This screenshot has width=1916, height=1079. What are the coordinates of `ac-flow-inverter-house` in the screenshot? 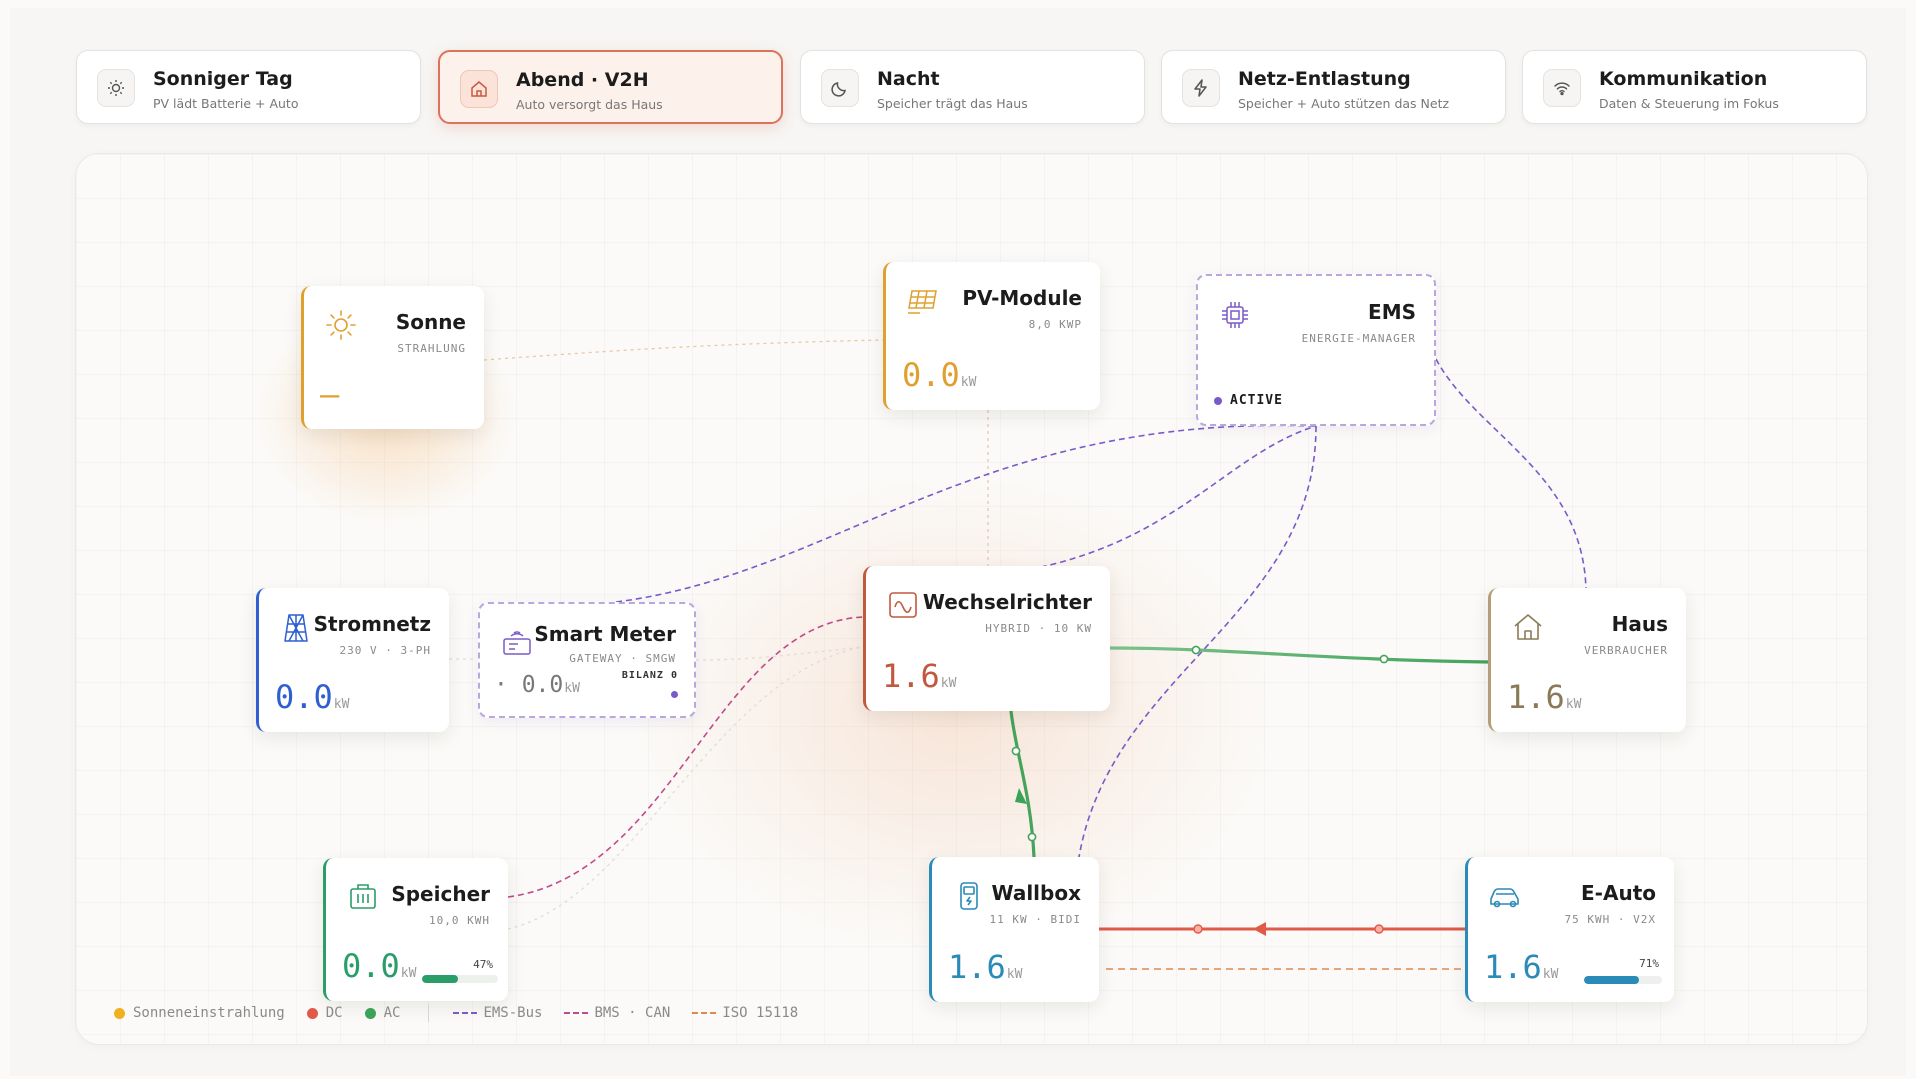 It's located at (1299, 655).